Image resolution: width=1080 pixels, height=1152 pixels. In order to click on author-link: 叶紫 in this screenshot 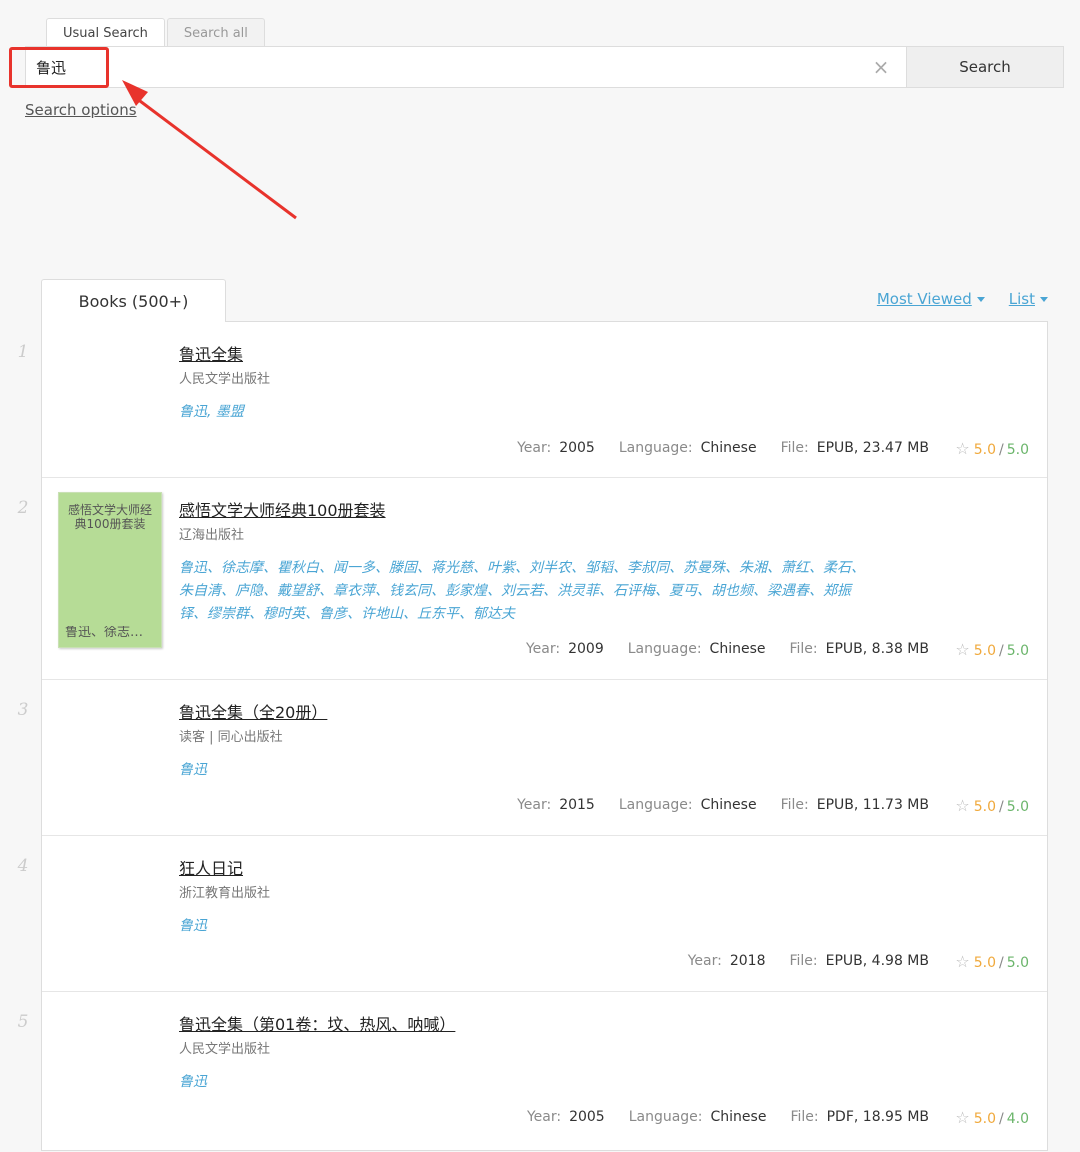, I will do `click(501, 568)`.